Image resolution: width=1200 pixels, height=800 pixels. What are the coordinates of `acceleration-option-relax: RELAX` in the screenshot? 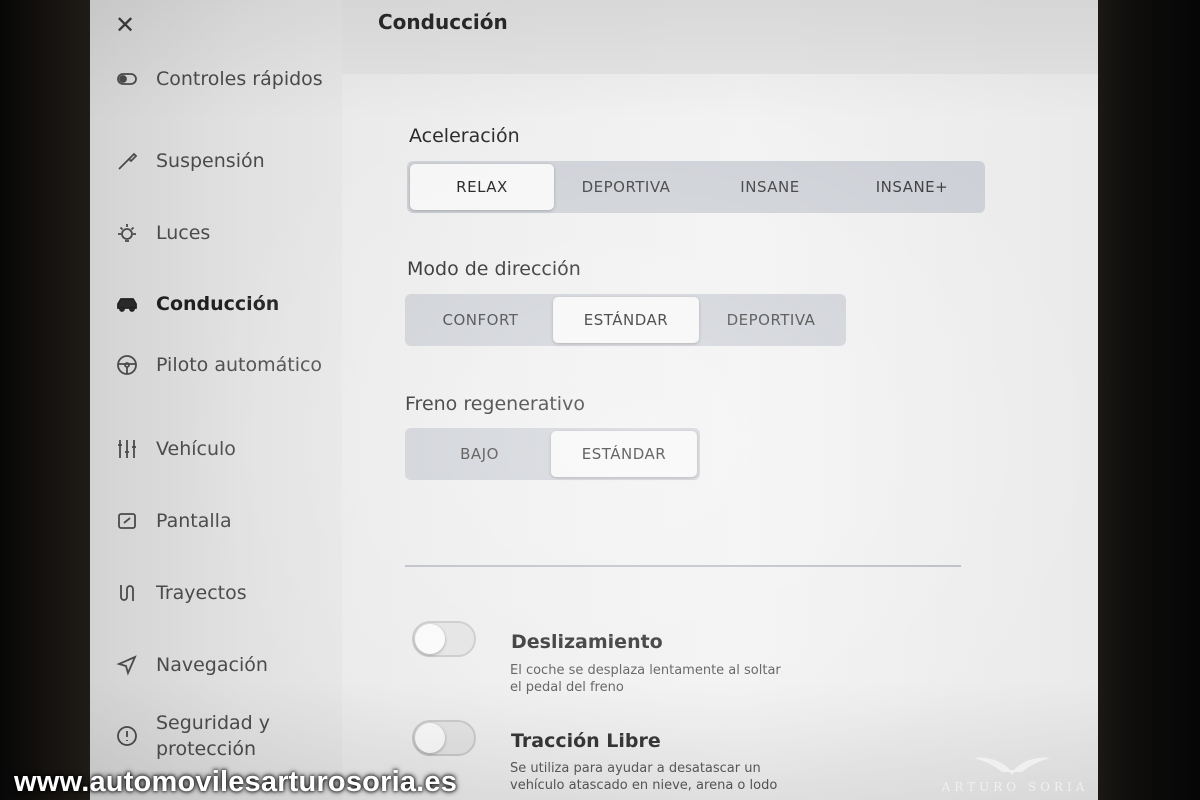 It's located at (482, 187).